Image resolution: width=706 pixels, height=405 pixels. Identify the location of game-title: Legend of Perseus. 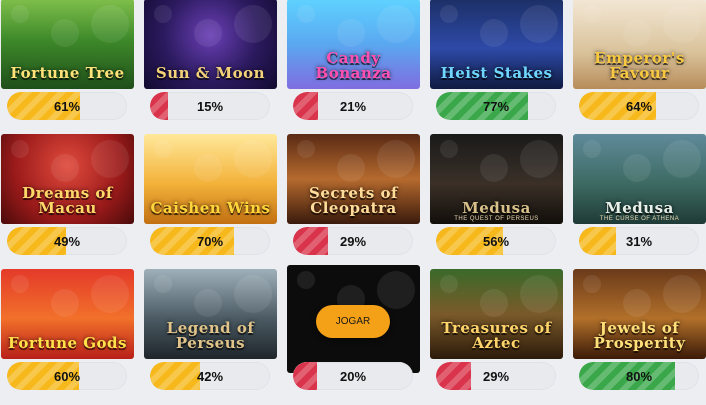
(210, 335).